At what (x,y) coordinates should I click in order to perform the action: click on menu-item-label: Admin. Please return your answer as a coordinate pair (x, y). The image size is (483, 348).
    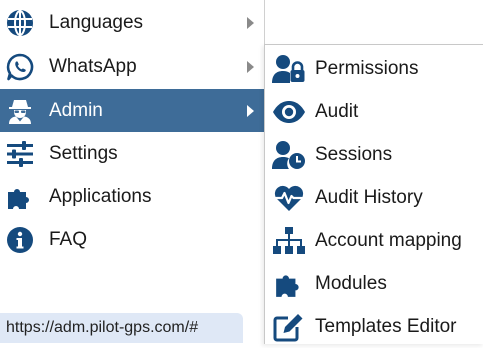
    Looking at the image, I should click on (76, 110).